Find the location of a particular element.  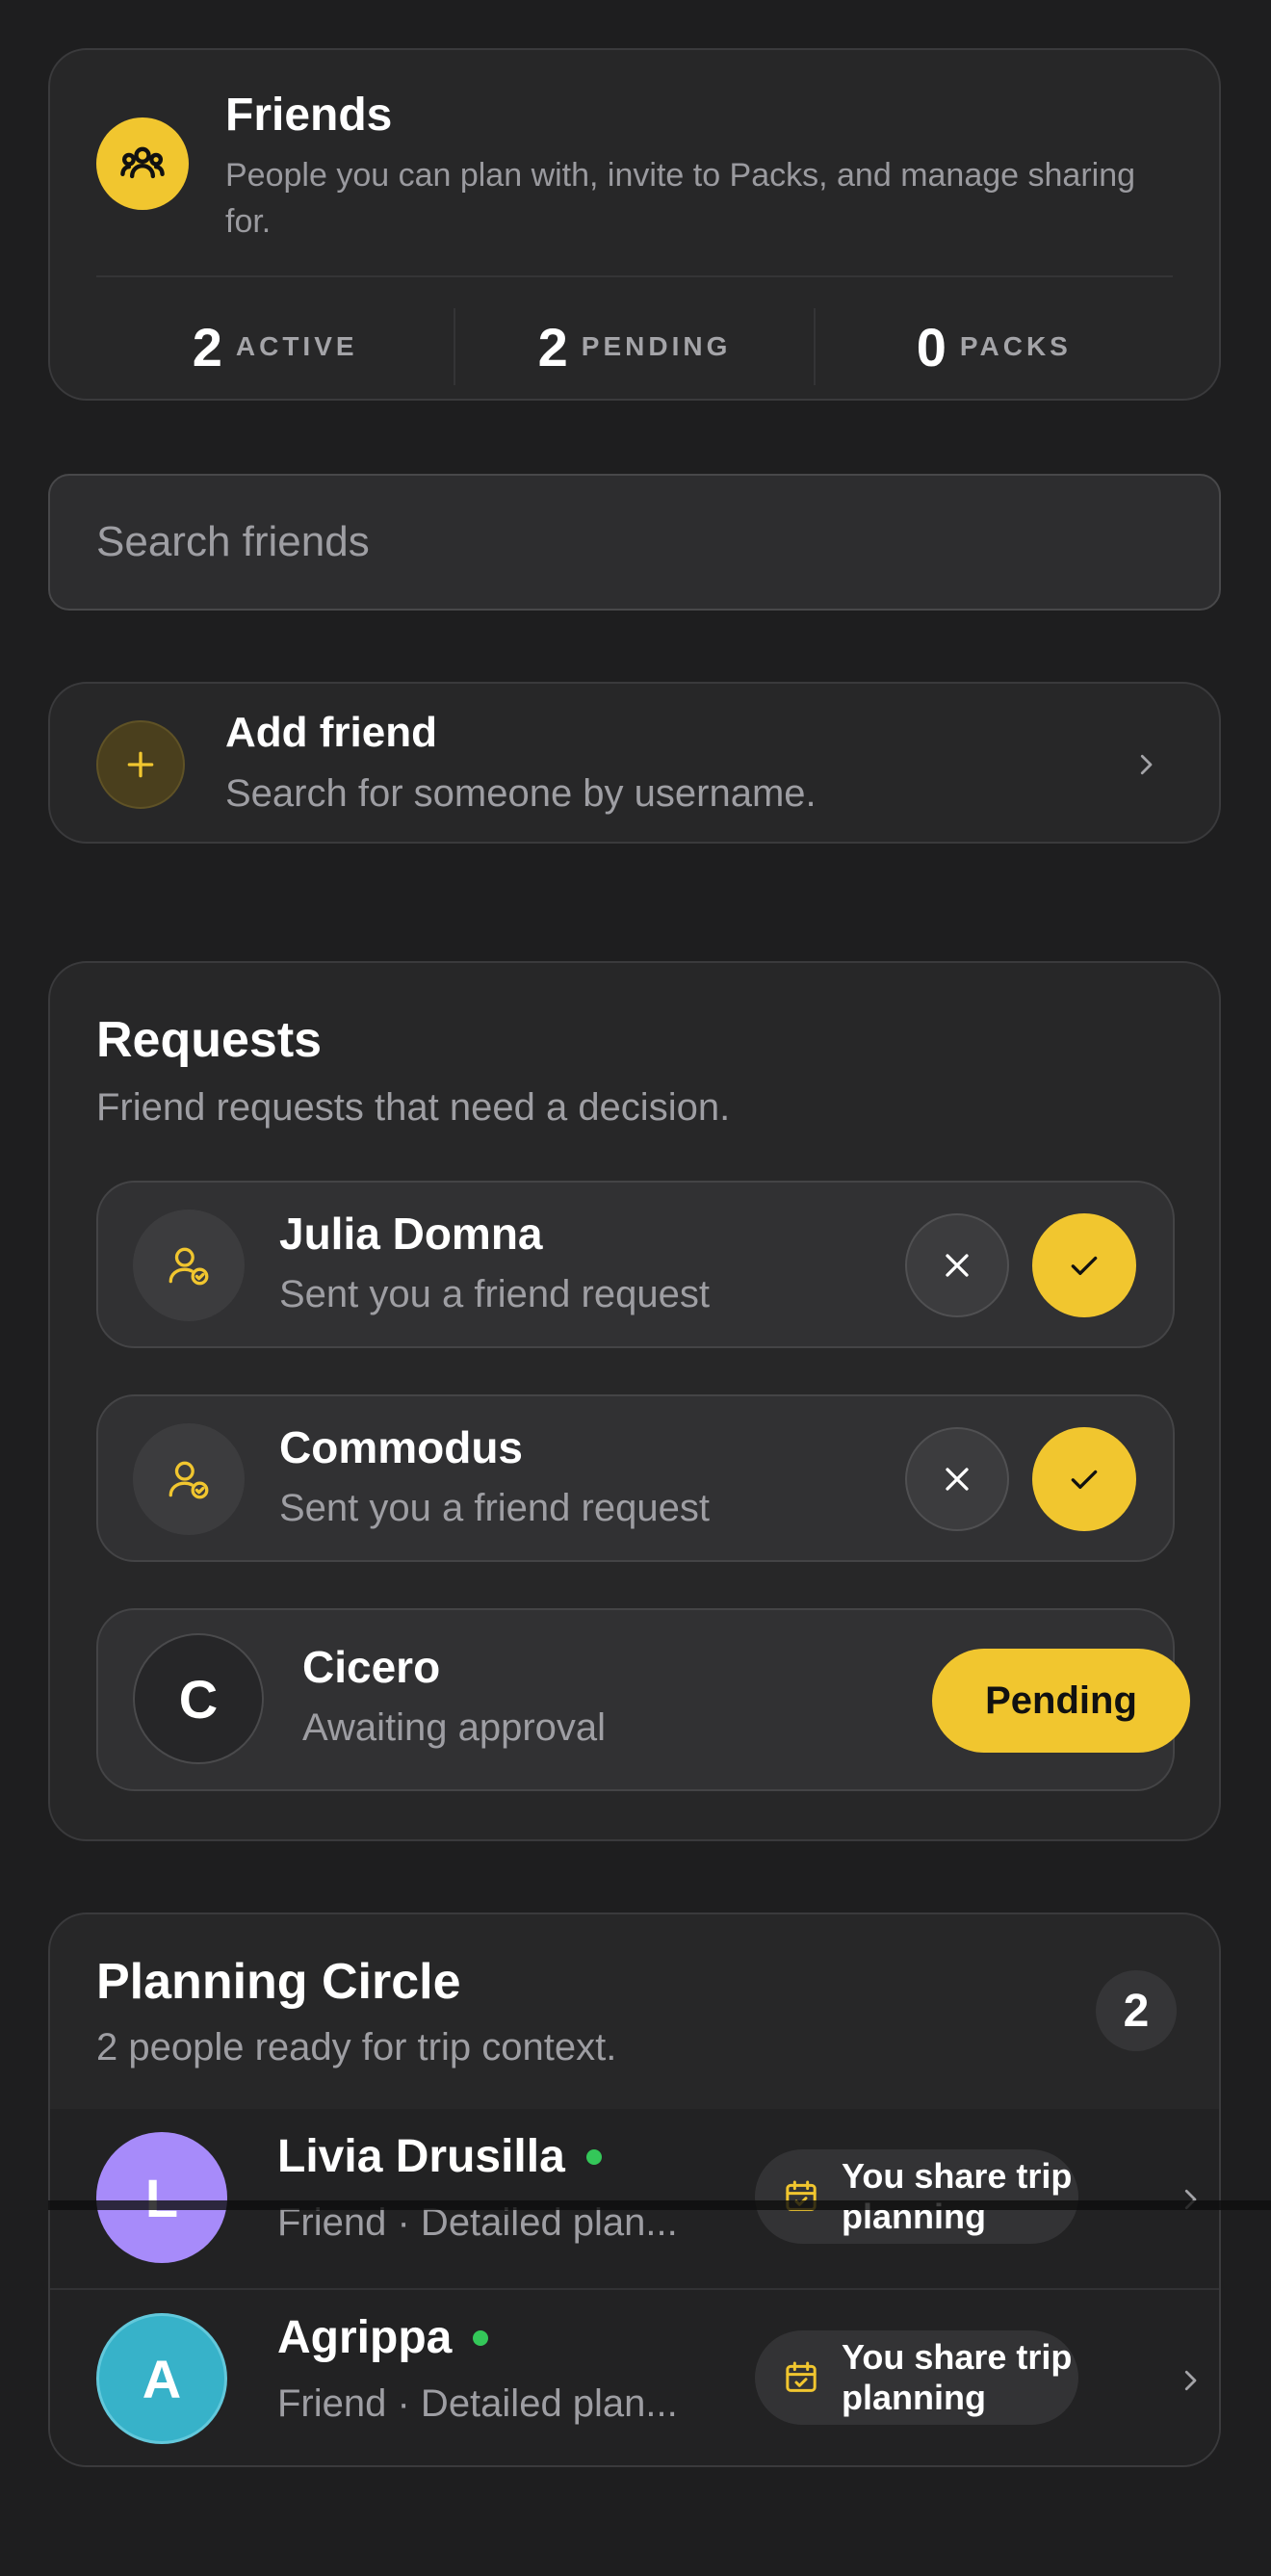

friend-name-wrap: Agrippa is located at coordinates (383, 2337).